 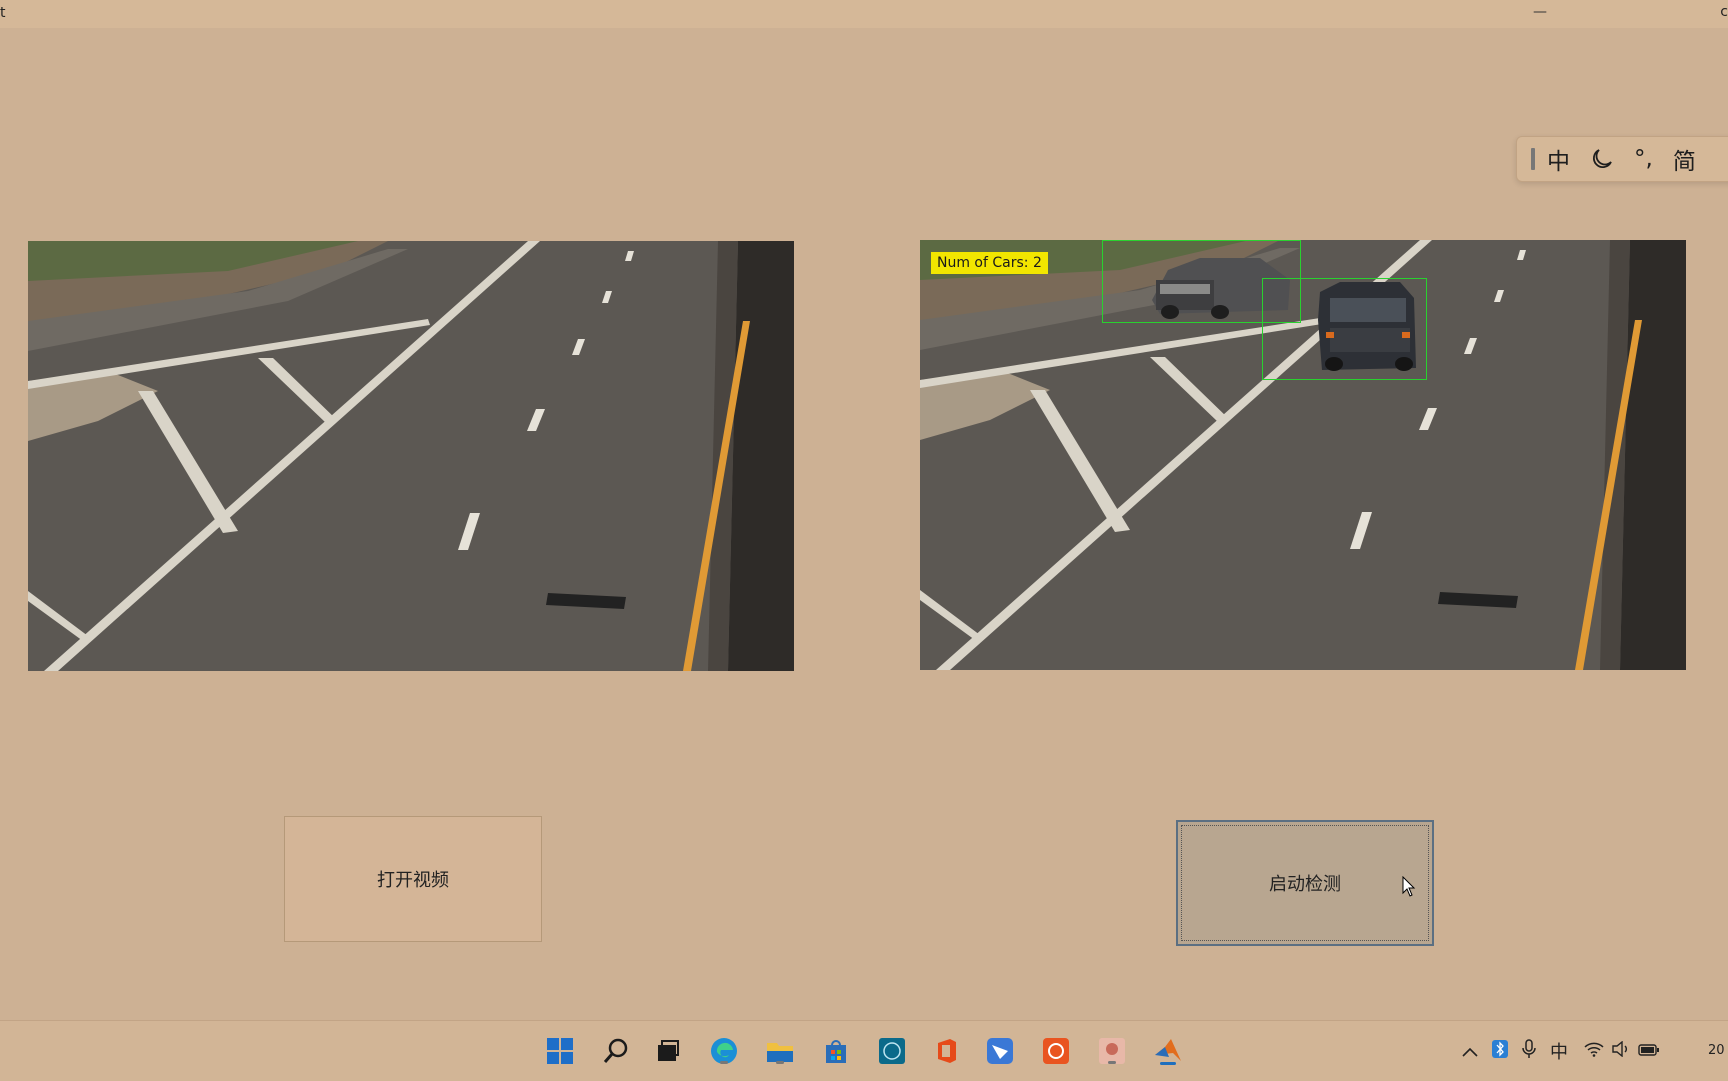 I want to click on microphone-icon, so click(x=1529, y=1051).